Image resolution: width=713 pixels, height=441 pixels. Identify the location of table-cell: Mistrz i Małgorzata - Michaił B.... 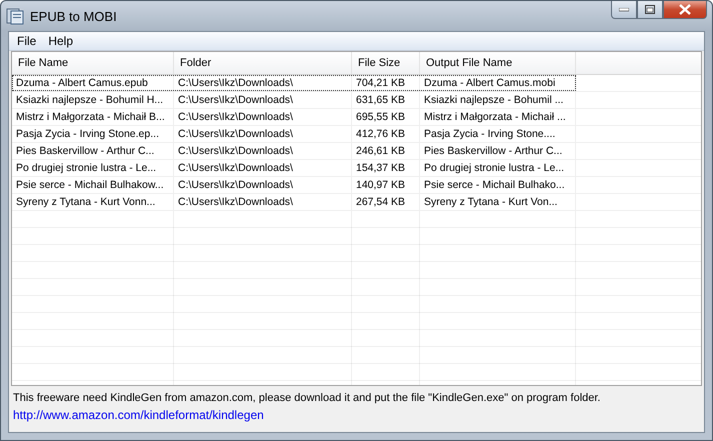
(93, 117).